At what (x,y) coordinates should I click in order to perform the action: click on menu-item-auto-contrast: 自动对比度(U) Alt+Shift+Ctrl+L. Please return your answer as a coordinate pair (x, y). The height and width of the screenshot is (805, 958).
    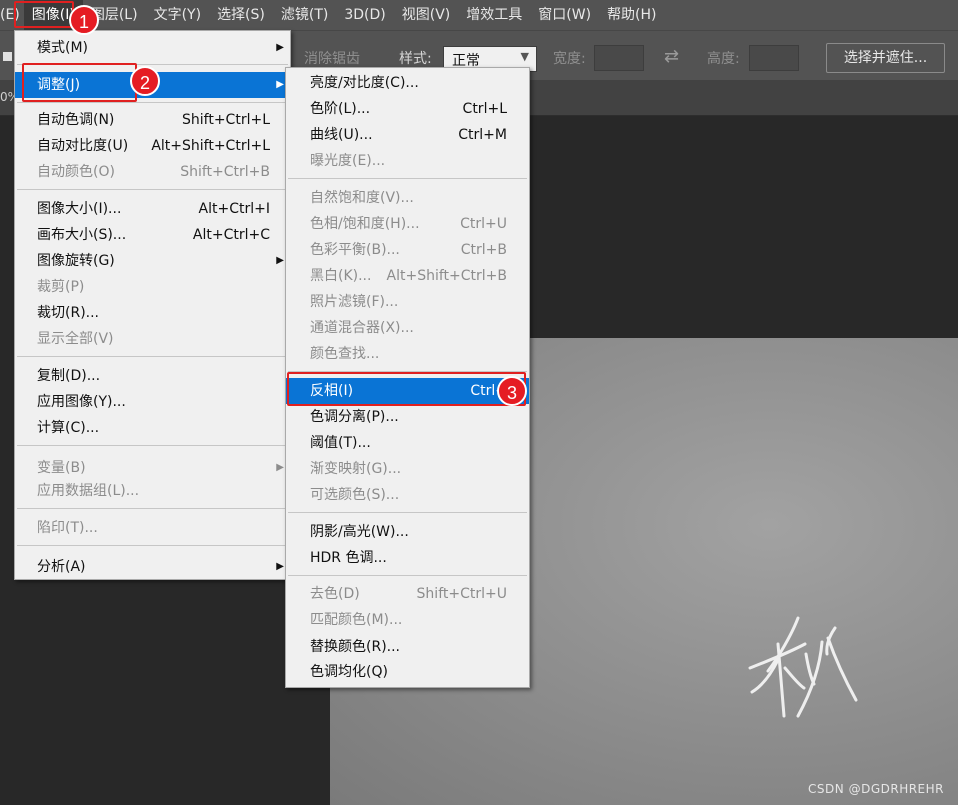
    Looking at the image, I should click on (152, 146).